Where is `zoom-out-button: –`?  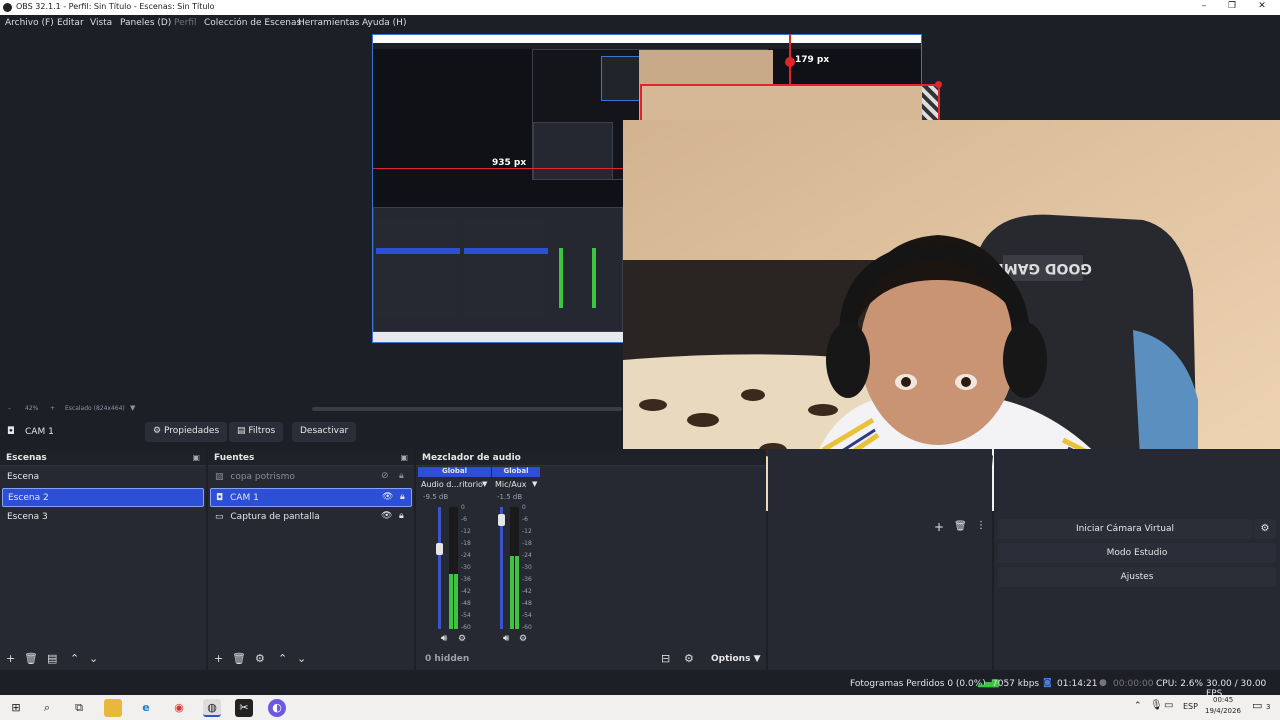 zoom-out-button: – is located at coordinates (9, 408).